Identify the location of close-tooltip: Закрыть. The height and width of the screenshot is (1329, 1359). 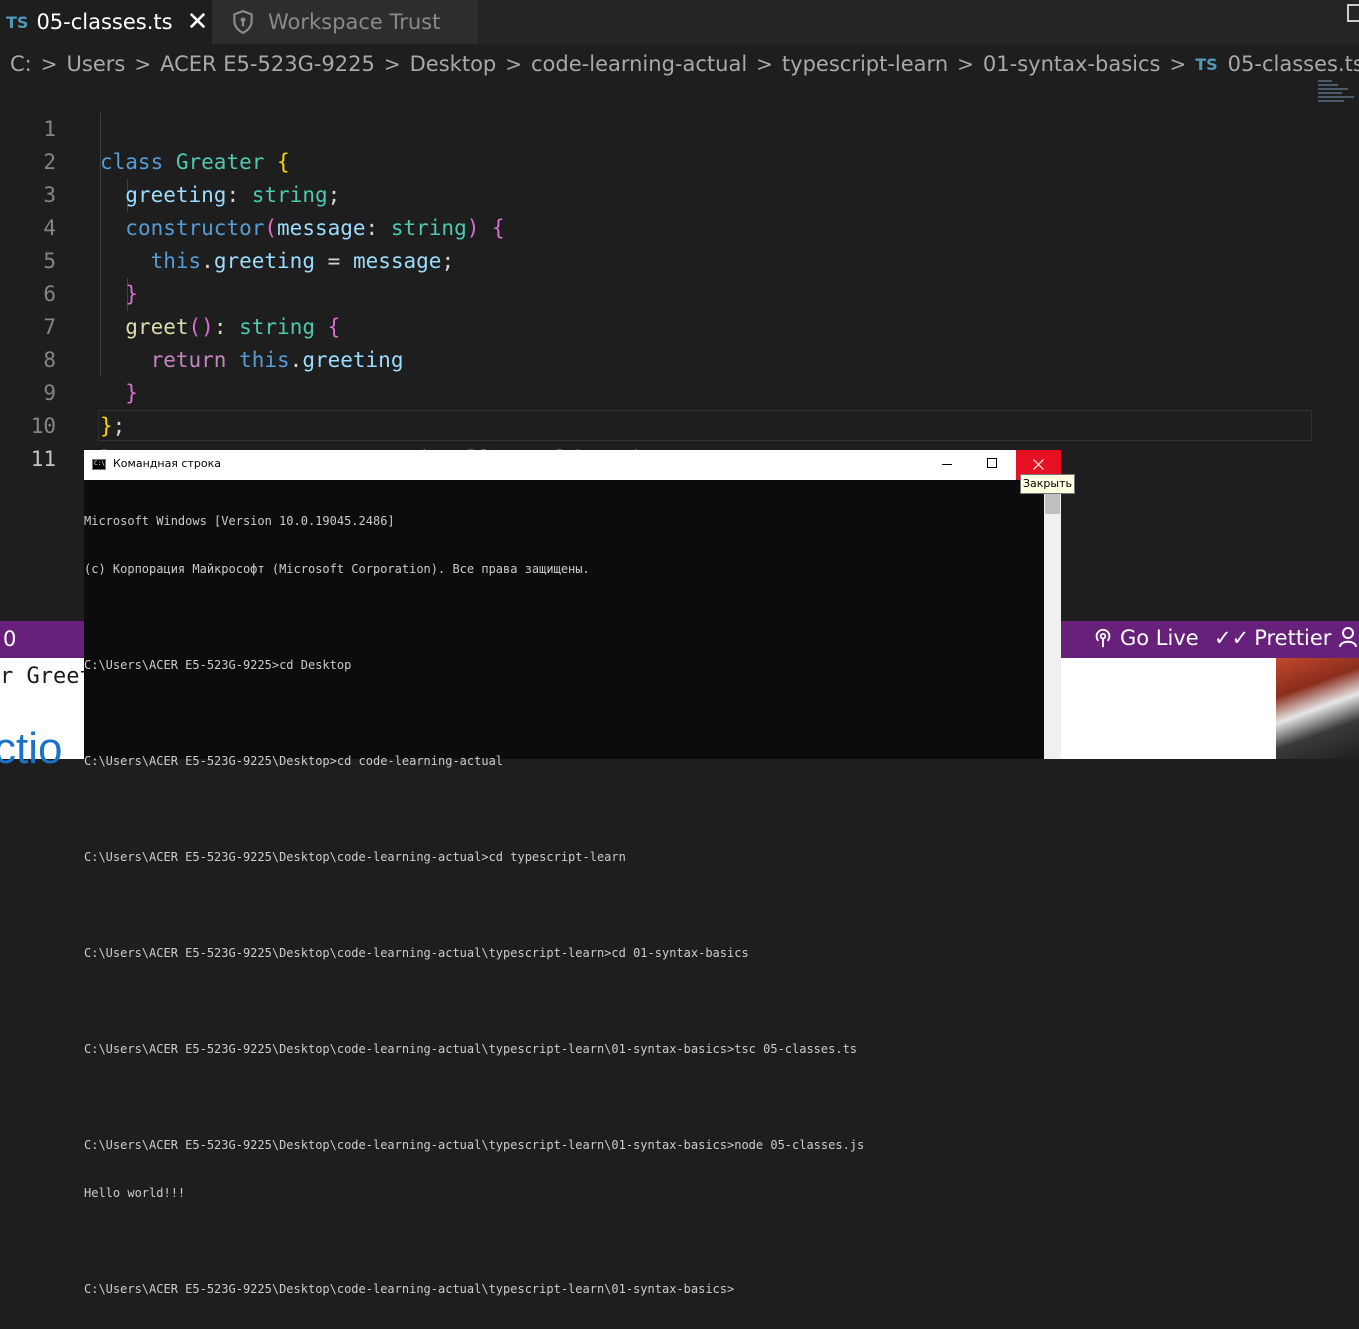
(1047, 484).